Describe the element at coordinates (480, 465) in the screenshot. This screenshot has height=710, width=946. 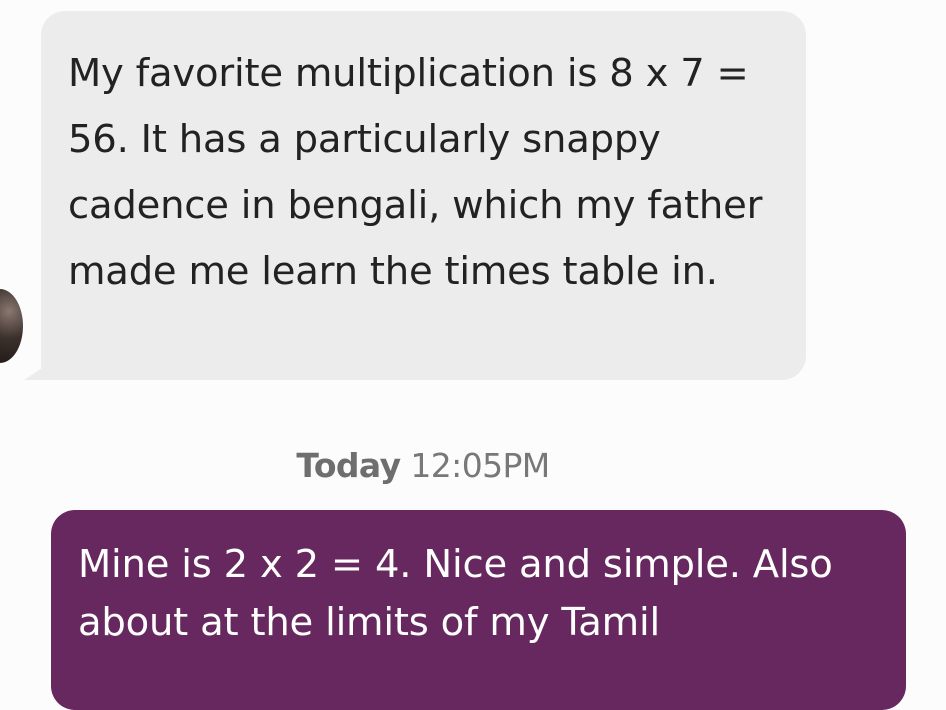
I see `timestamp-time: 12:05PM` at that location.